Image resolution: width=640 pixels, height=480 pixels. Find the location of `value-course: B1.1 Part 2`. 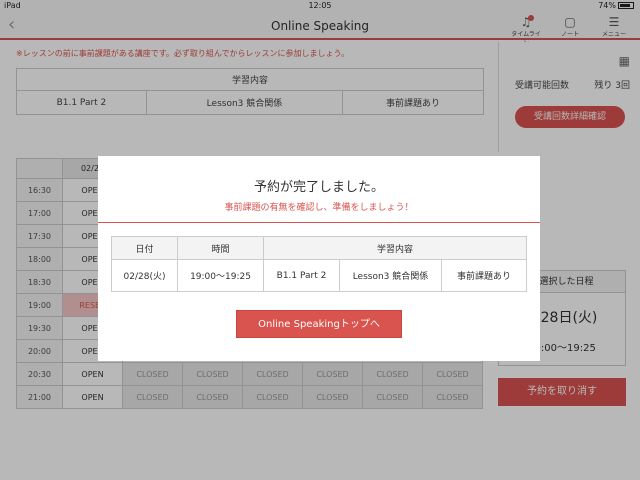

value-course: B1.1 Part 2 is located at coordinates (301, 275).